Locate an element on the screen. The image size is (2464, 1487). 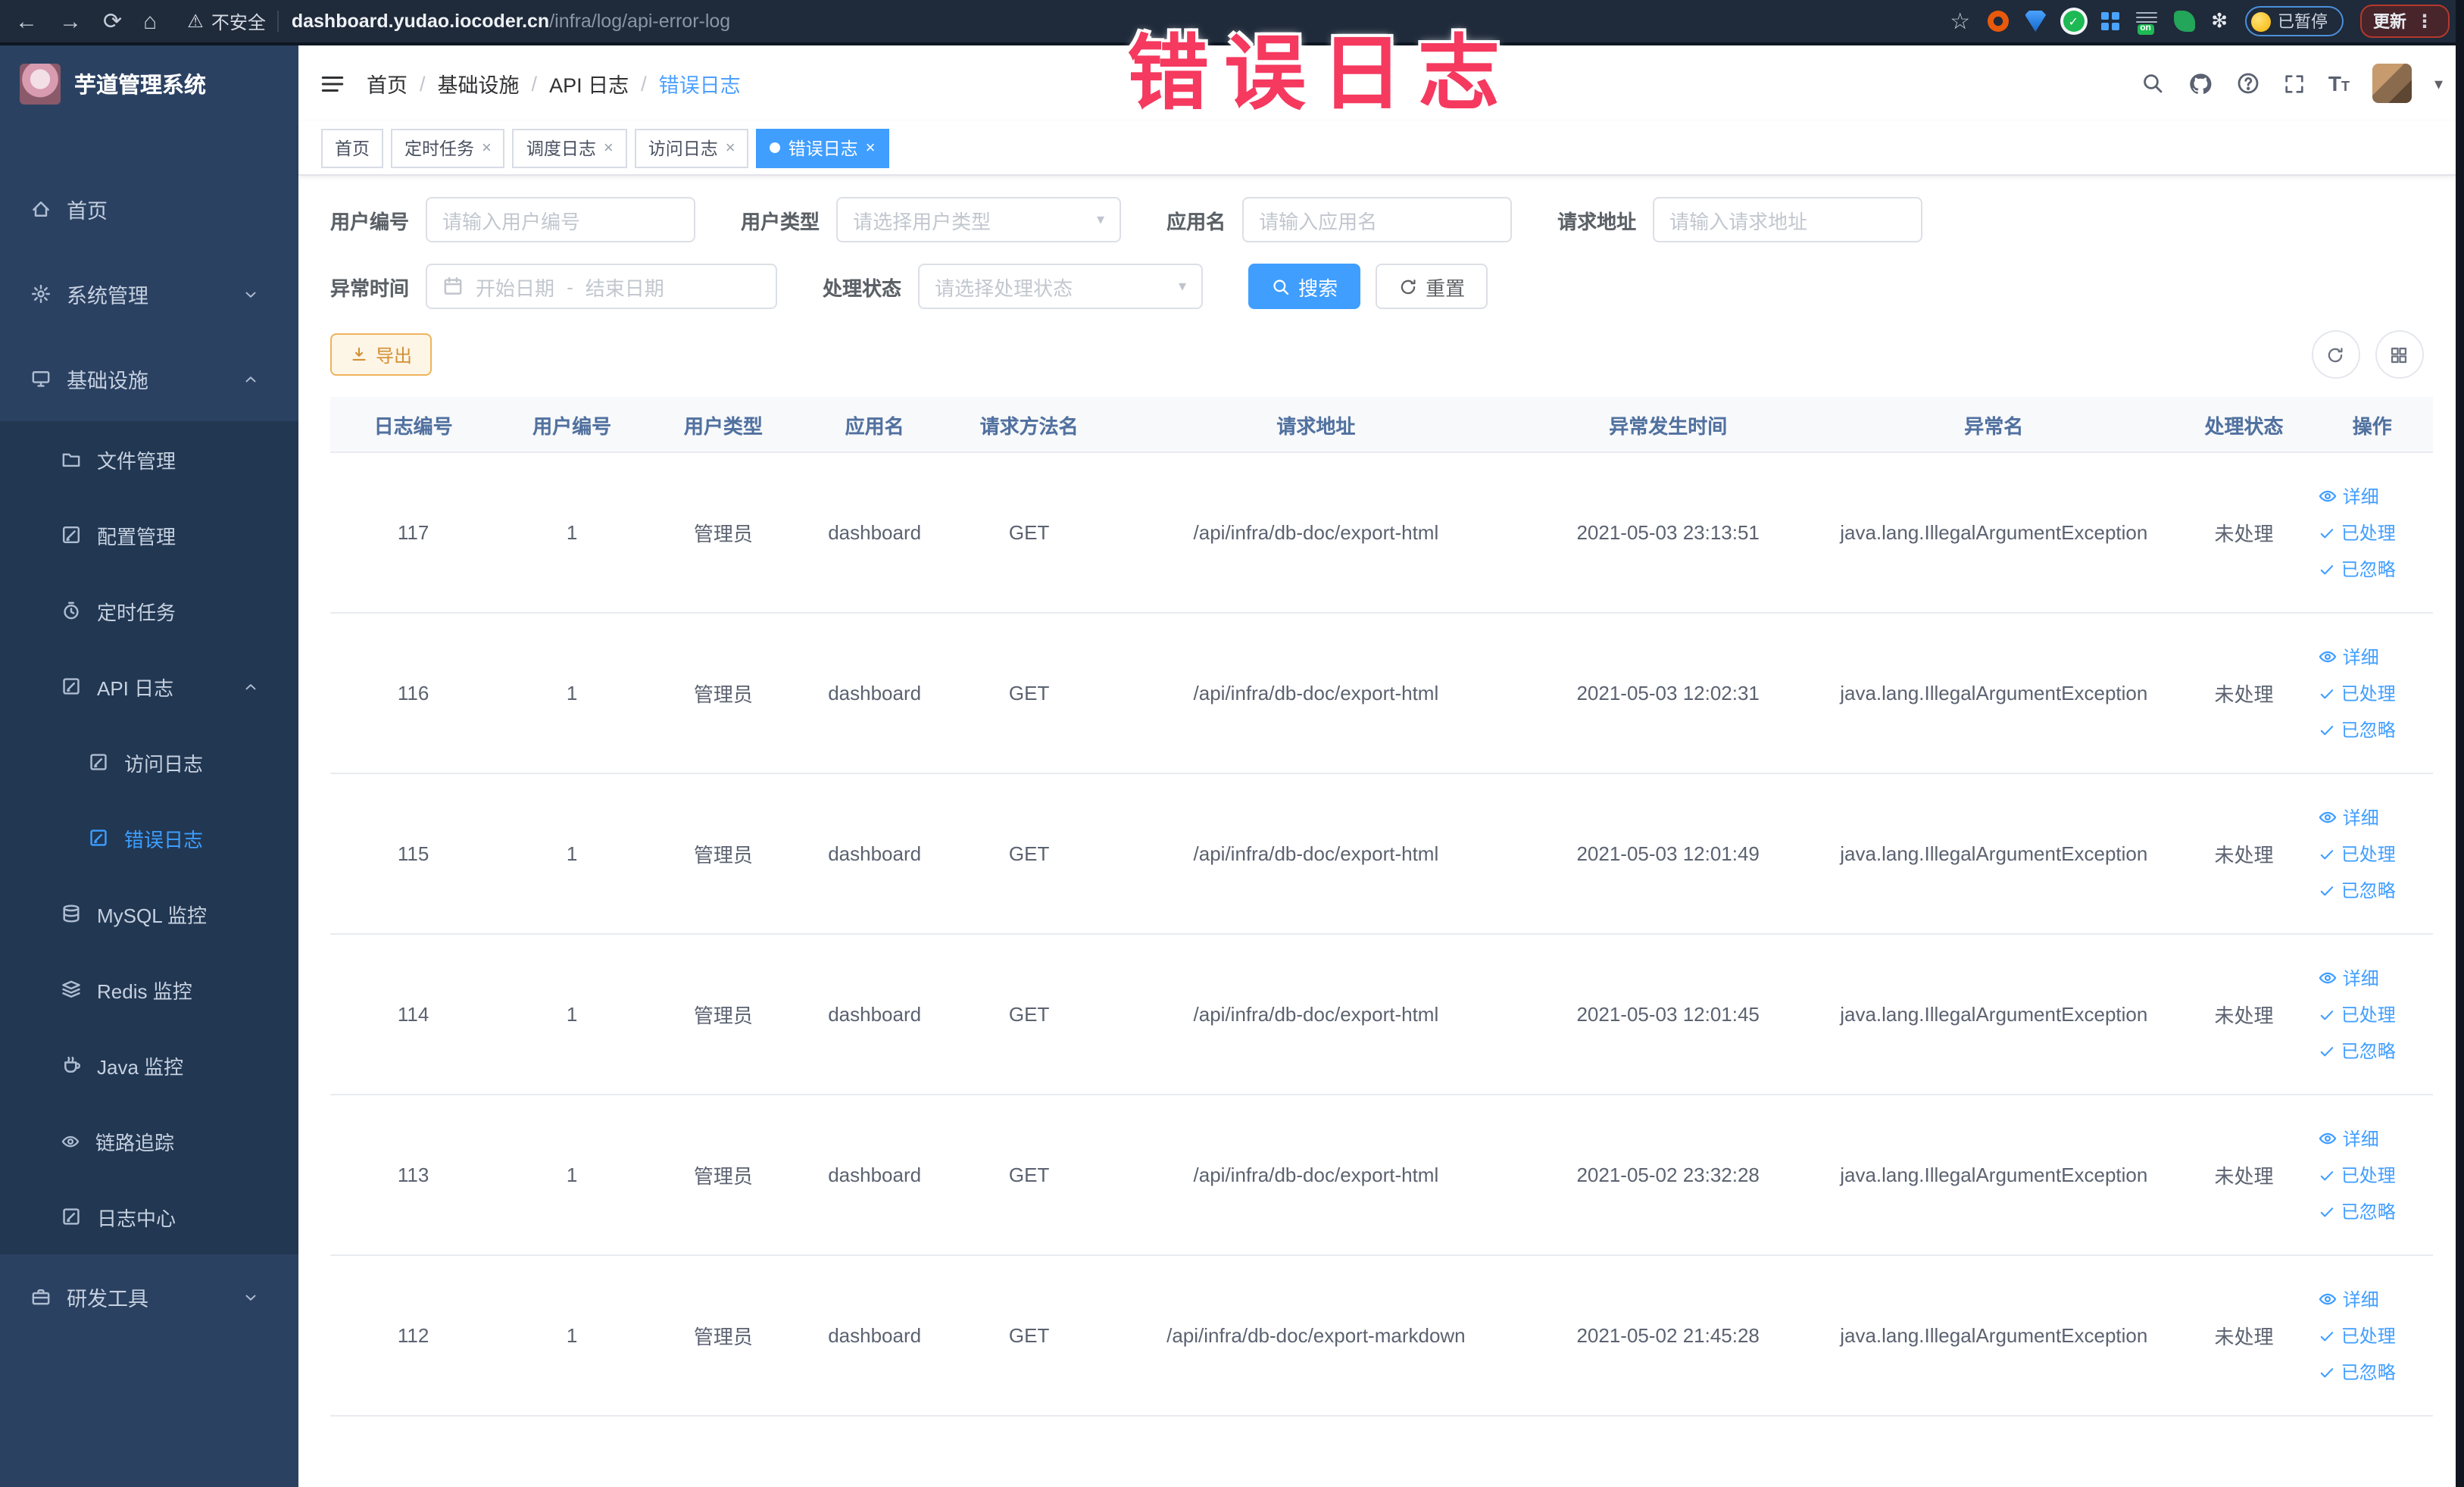
check-icon is located at coordinates (2328, 729).